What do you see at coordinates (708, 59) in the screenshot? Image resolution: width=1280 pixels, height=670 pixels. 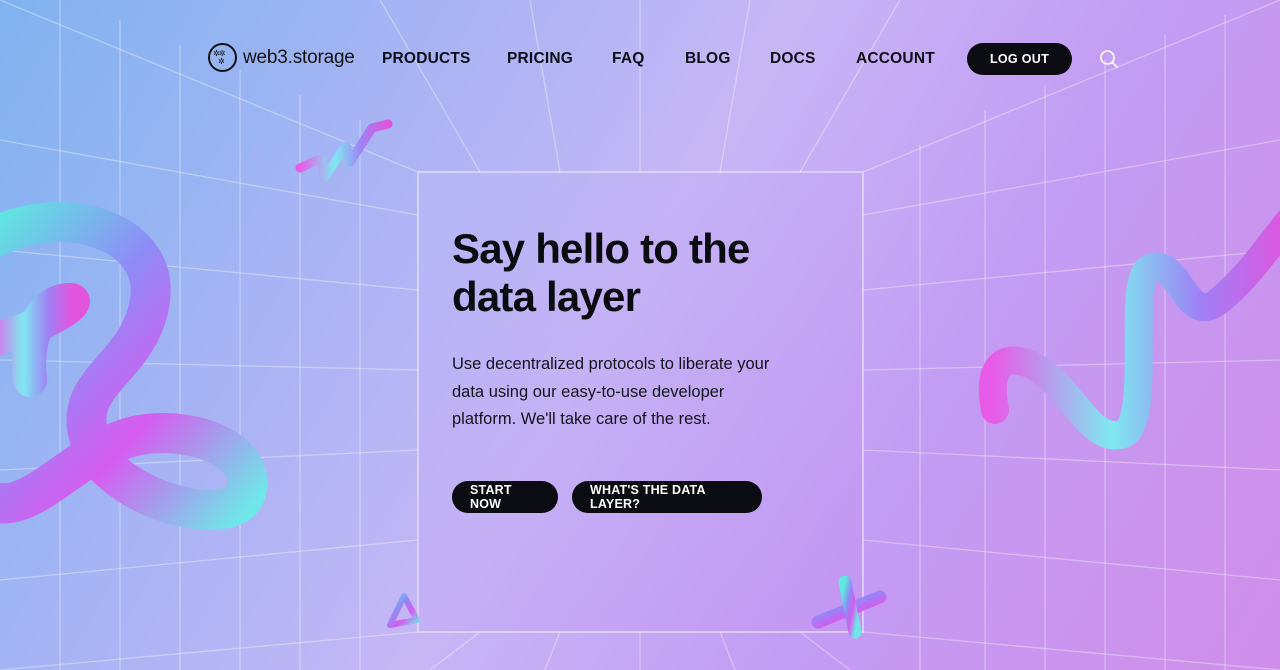 I see `nav-blog: BLOG` at bounding box center [708, 59].